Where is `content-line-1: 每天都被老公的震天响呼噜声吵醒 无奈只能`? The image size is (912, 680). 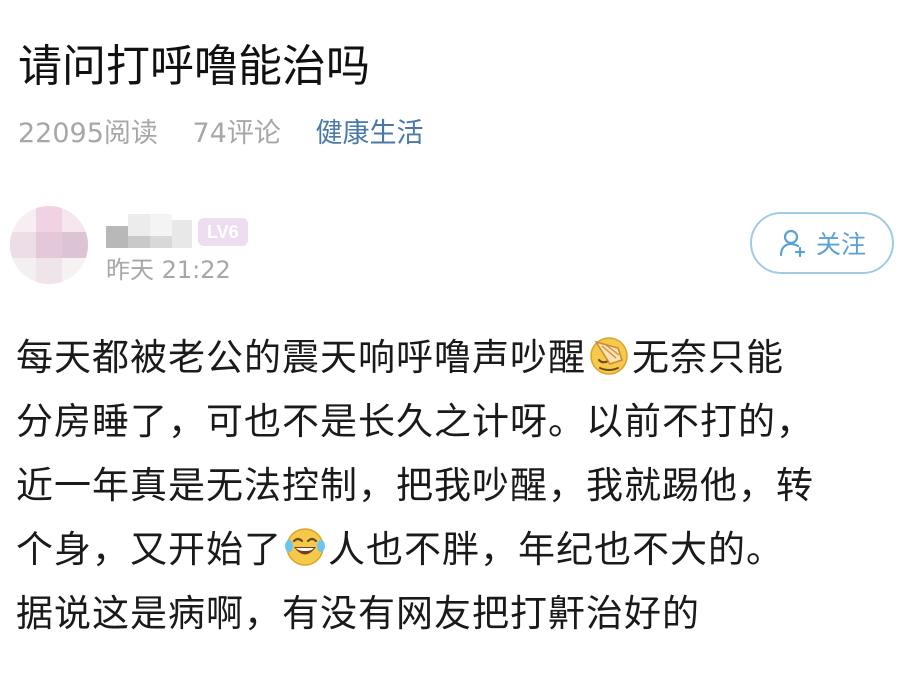 content-line-1: 每天都被老公的震天响呼噜声吵醒 无奈只能 is located at coordinates (461, 358).